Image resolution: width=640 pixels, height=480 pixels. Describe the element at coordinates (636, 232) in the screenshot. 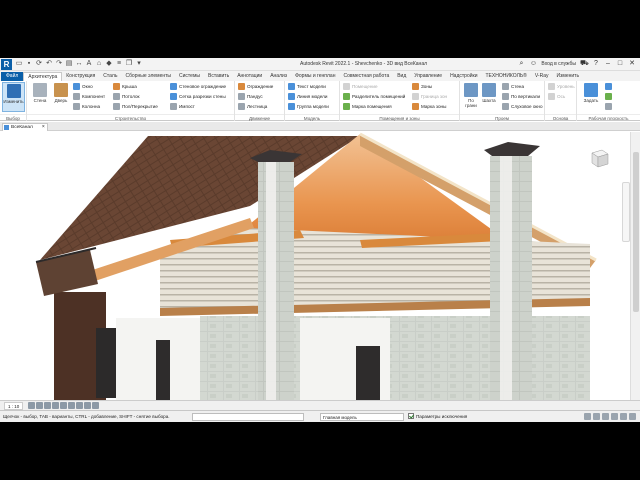

I see `scrollbar-thumb` at that location.